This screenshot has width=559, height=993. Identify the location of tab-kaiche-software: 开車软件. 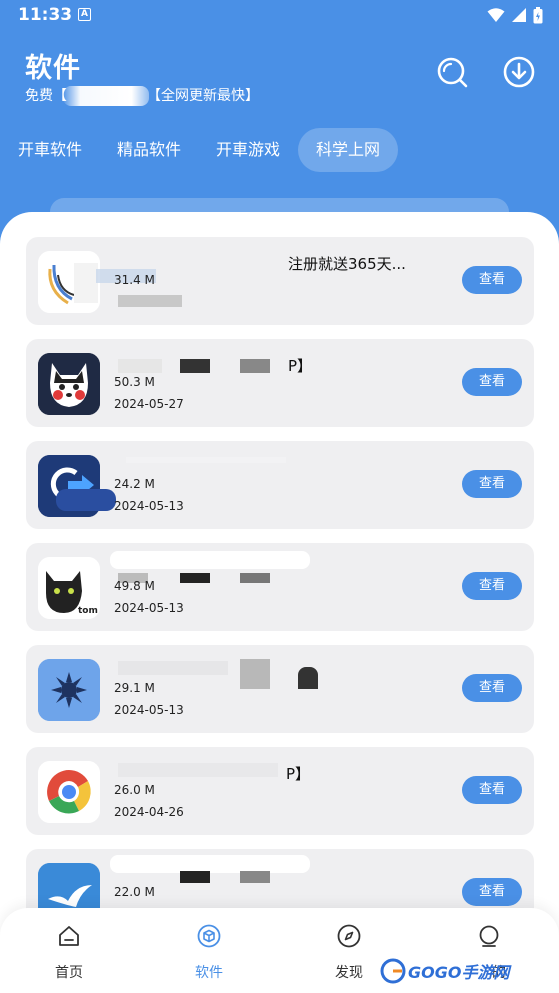
(50, 150).